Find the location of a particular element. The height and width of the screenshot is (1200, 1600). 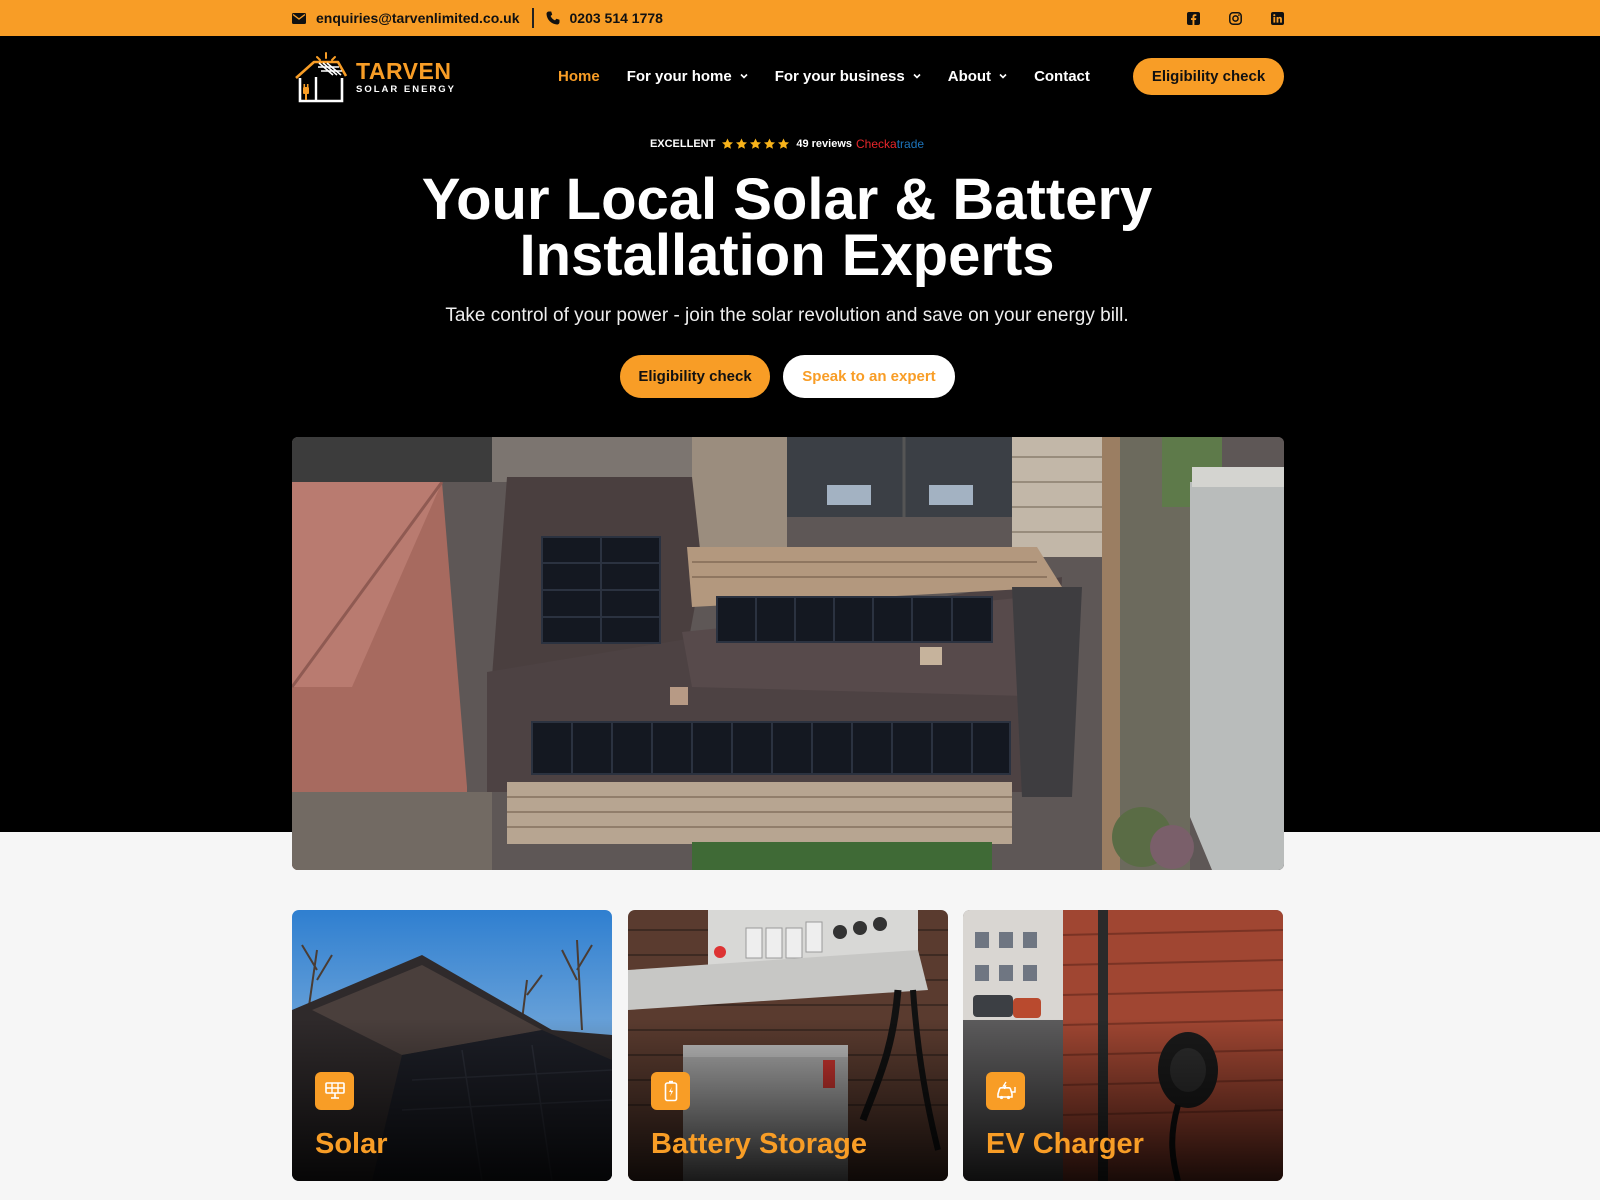

phone-link: 0203 514 1778 is located at coordinates (604, 18).